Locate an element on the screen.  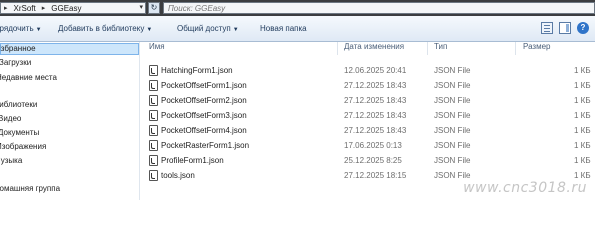
new-folder-button: Новая папка is located at coordinates (283, 28).